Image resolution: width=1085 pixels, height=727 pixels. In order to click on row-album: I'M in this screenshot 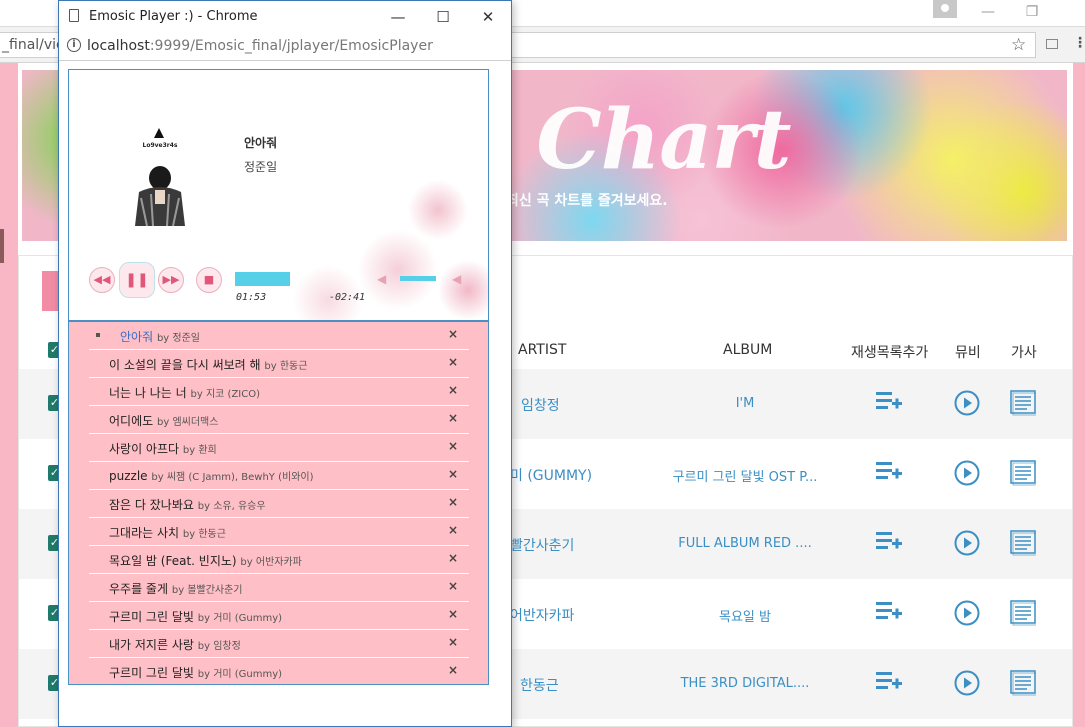, I will do `click(745, 403)`.